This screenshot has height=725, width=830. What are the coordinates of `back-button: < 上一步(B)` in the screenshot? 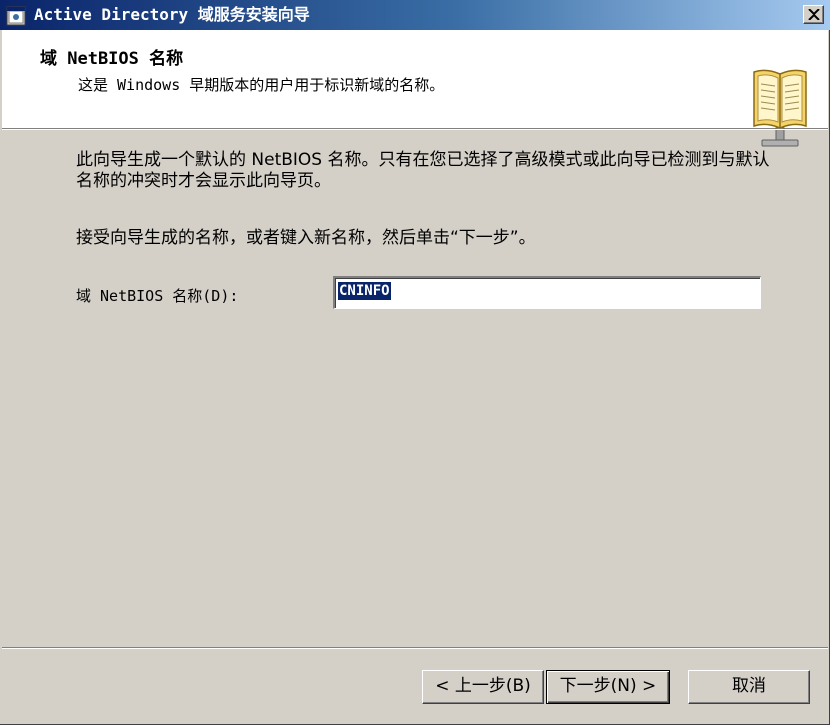 It's located at (483, 687).